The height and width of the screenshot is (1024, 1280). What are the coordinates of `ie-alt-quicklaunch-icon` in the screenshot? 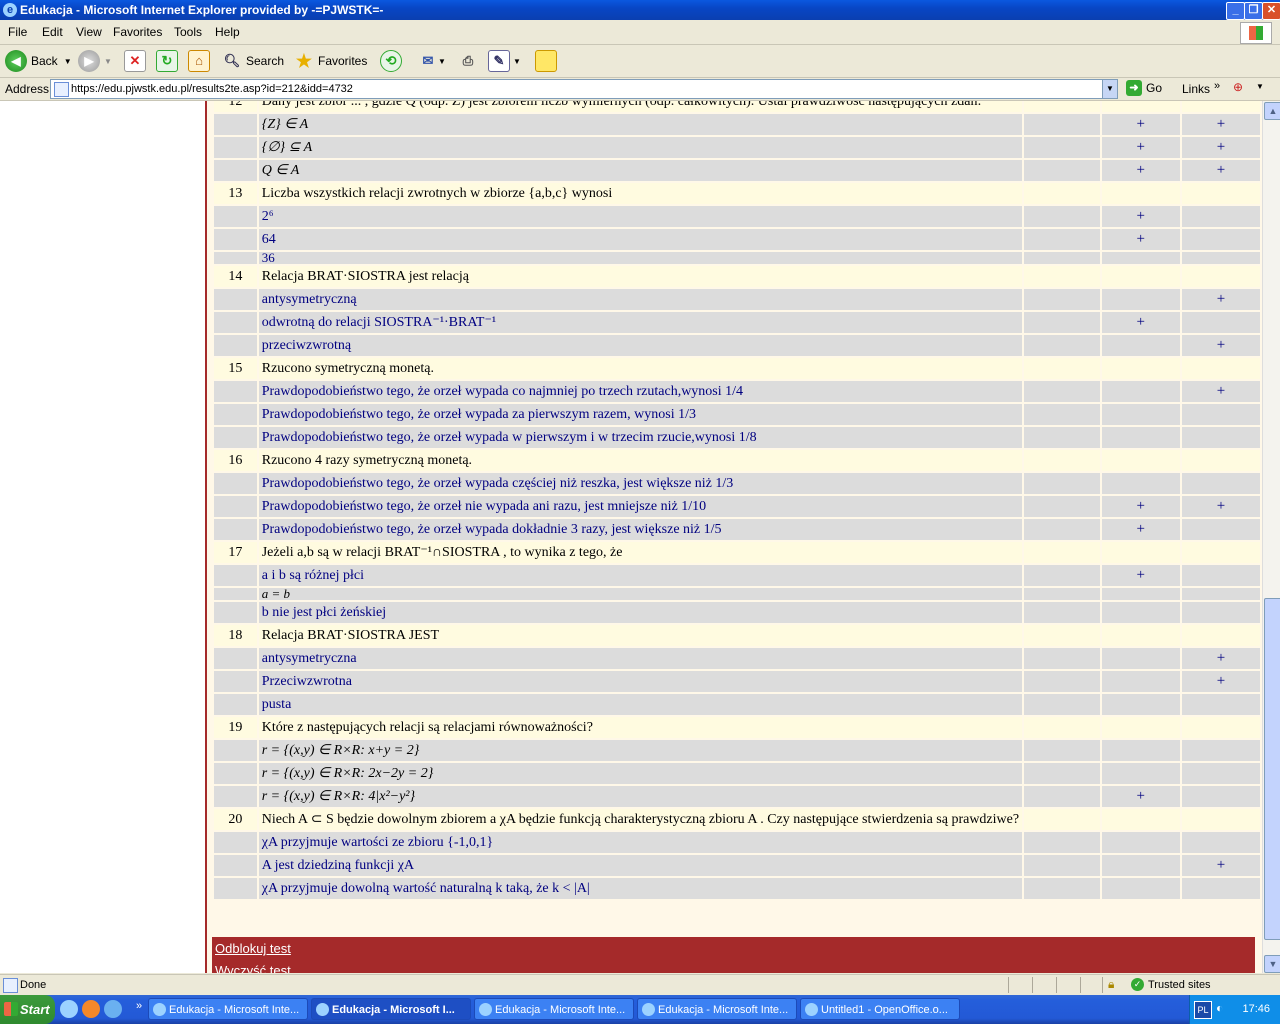 It's located at (113, 1009).